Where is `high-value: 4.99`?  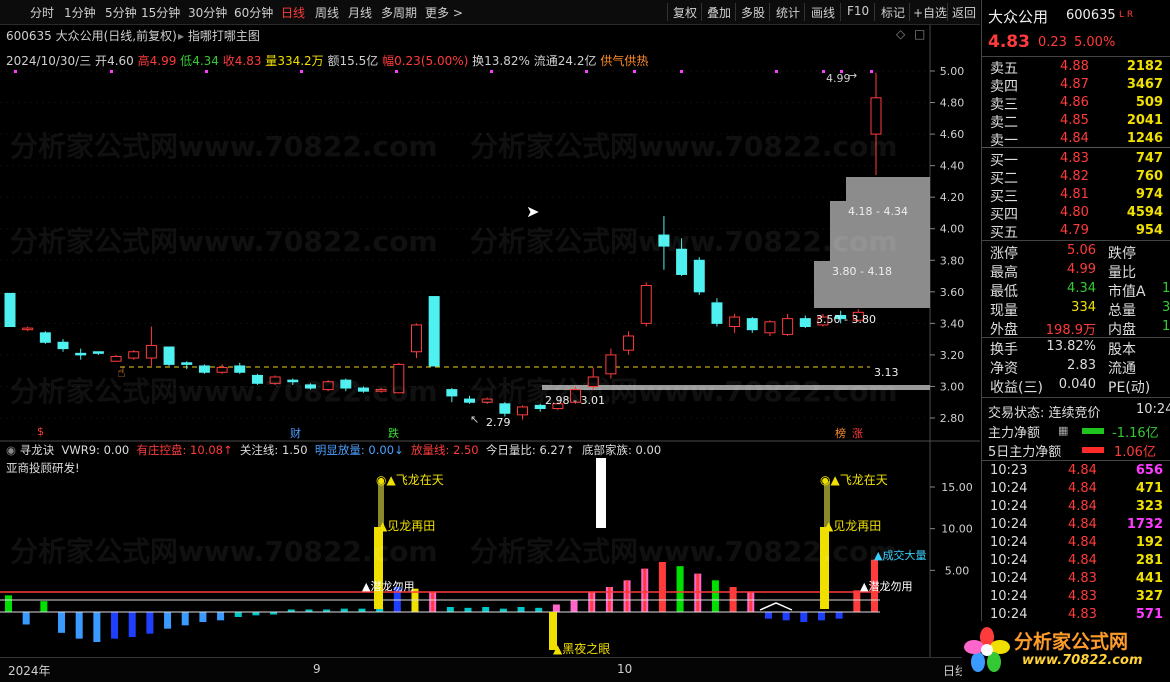 high-value: 4.99 is located at coordinates (163, 61).